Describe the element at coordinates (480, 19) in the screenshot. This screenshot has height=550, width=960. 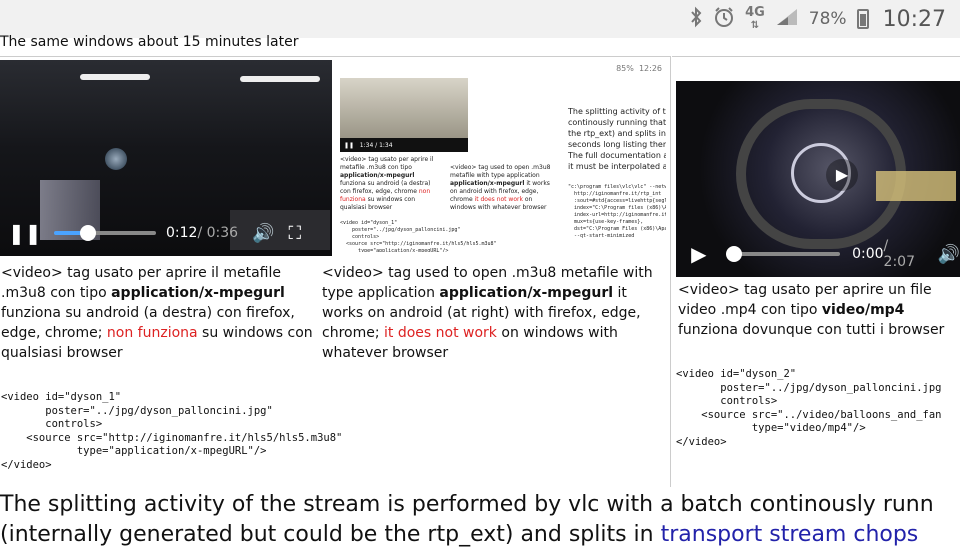
I see `status-bar: 4G ⇅ 78% 10:27` at that location.